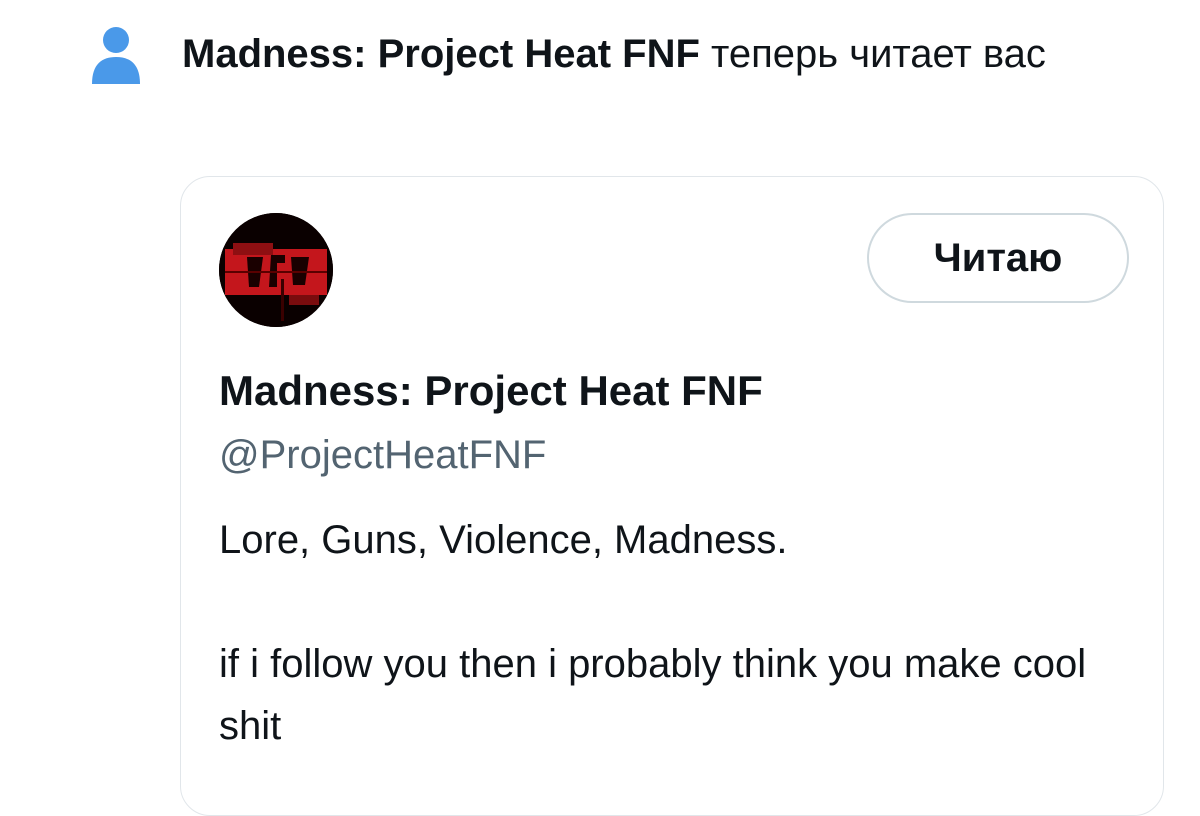  Describe the element at coordinates (998, 258) in the screenshot. I see `following-button: Читаю` at that location.